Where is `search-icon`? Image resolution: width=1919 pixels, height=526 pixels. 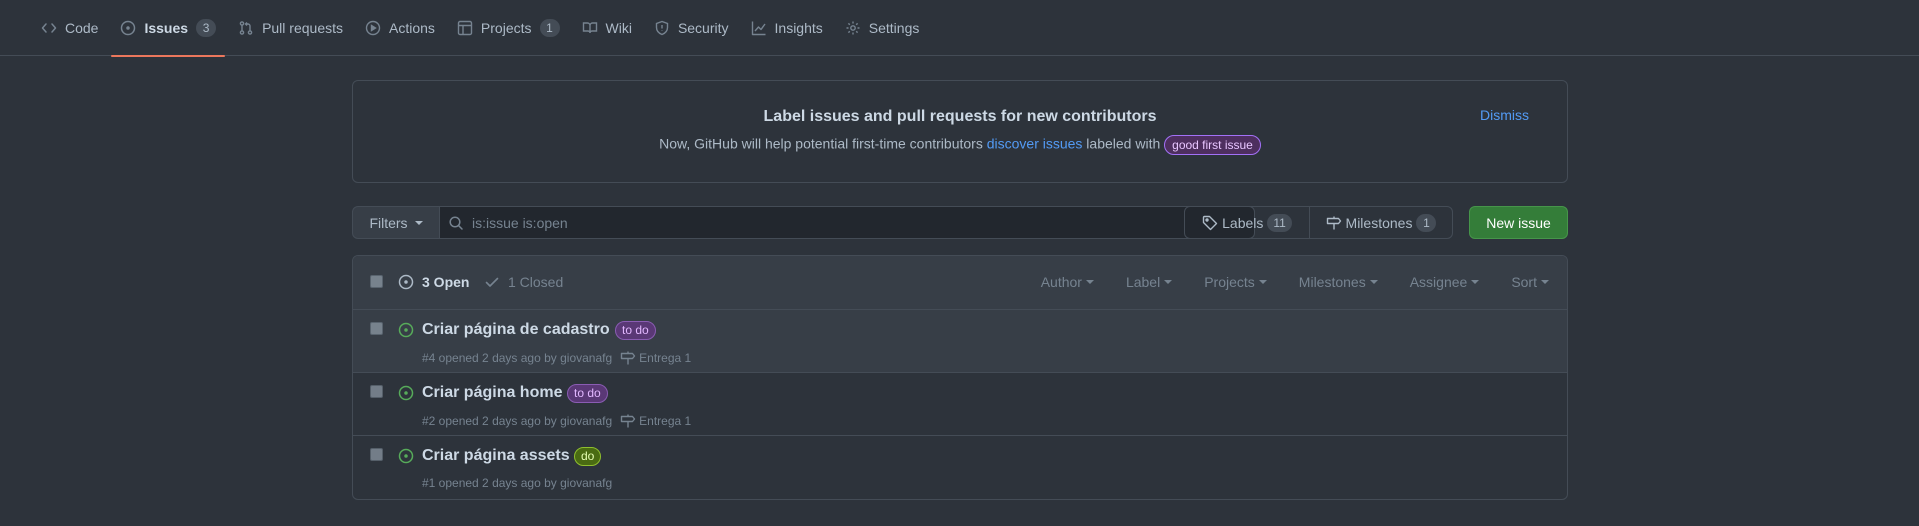
search-icon is located at coordinates (456, 222).